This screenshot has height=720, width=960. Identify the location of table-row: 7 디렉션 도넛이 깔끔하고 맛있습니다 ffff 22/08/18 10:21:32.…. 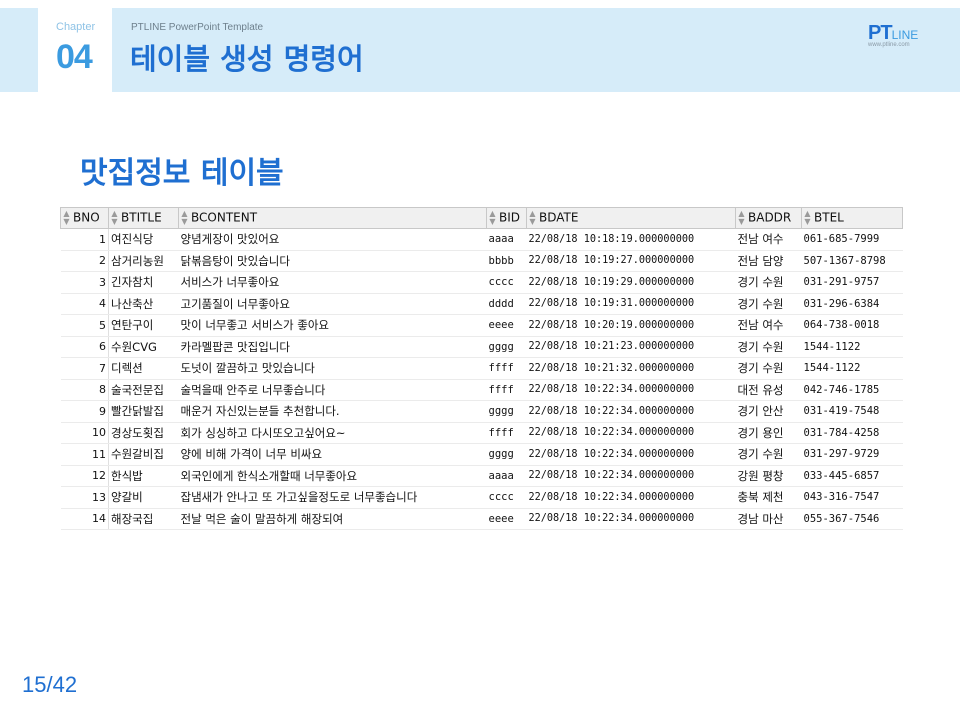
(481, 368).